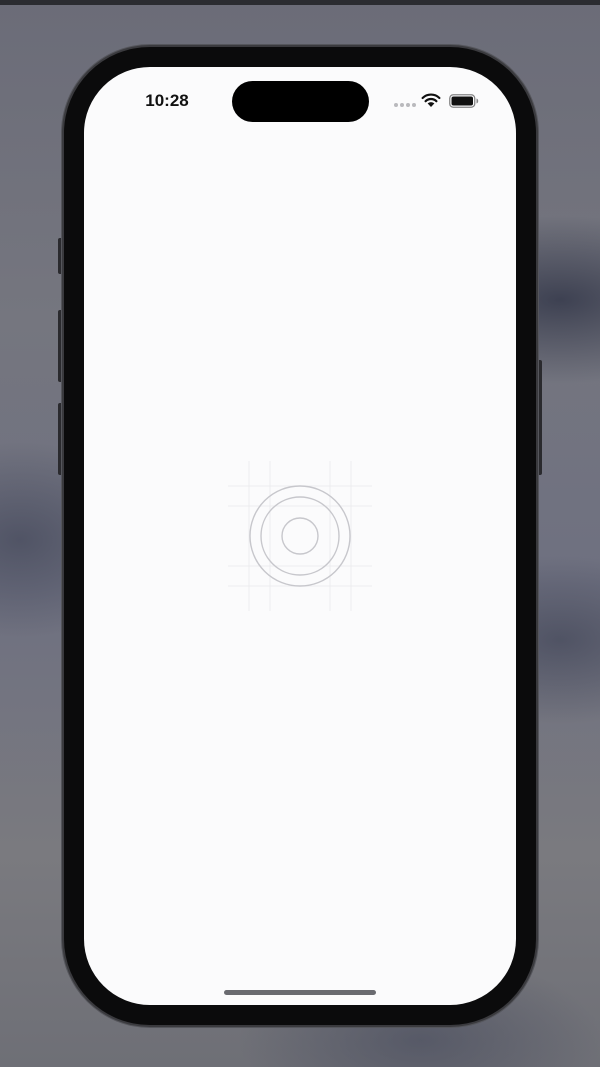 The image size is (600, 1067). Describe the element at coordinates (300, 101) in the screenshot. I see `dynamic-island` at that location.